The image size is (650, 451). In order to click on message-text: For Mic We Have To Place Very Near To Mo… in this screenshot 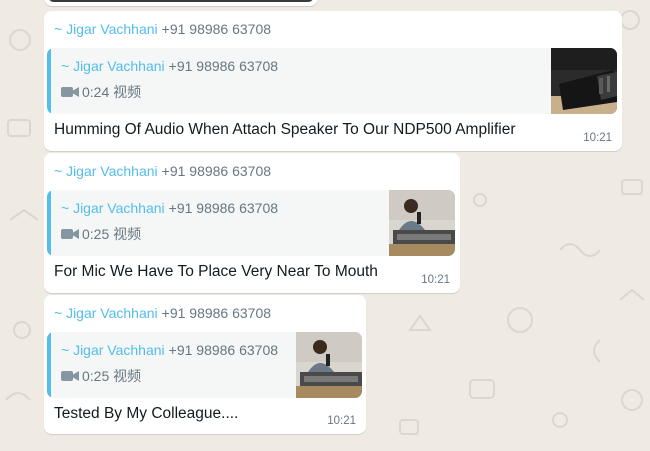, I will do `click(216, 271)`.